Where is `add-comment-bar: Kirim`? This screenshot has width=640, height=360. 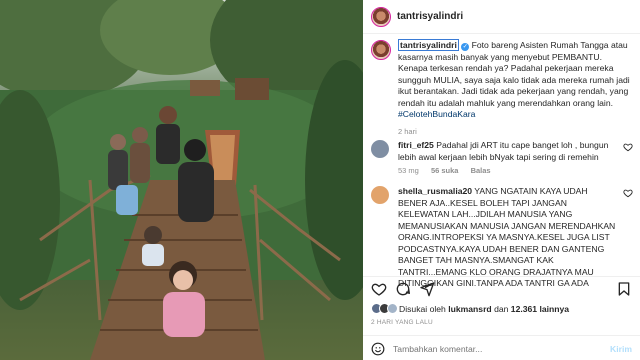 add-comment-bar: Kirim is located at coordinates (501, 347).